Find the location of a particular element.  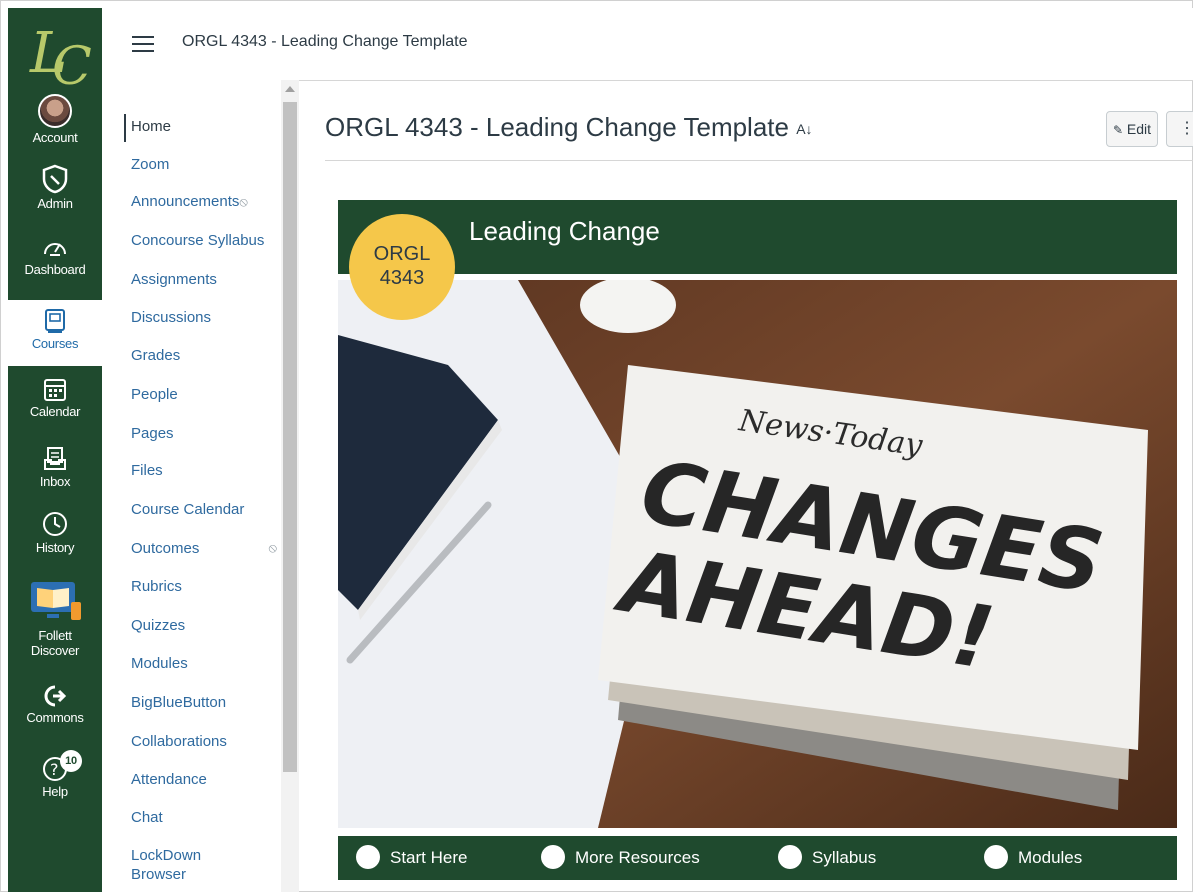

clock-icon is located at coordinates (55, 524).